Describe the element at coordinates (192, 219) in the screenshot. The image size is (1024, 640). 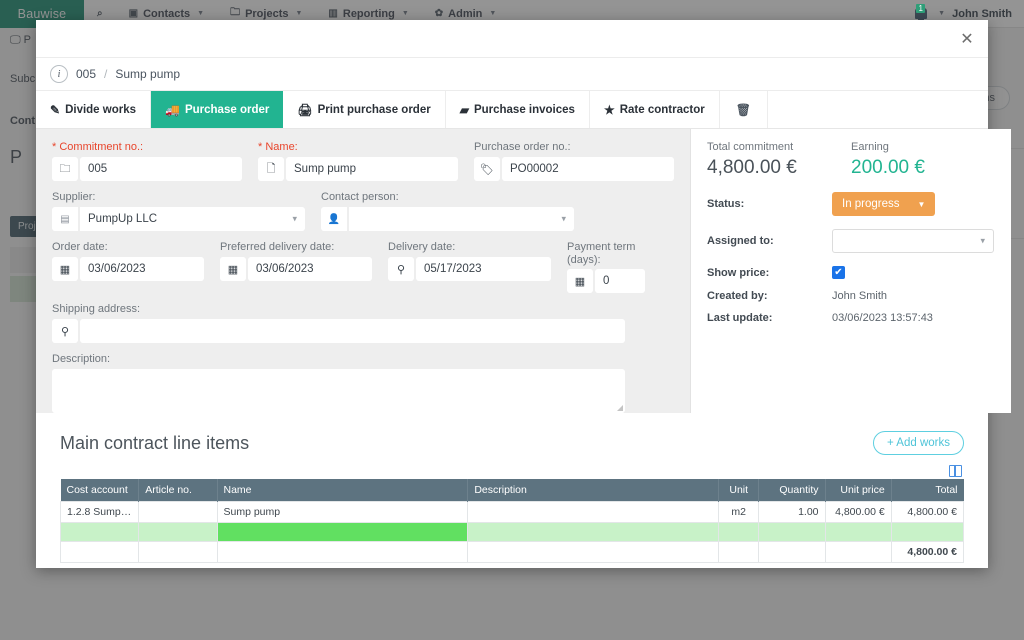
I see `supplier-value: PumpUp LLC` at that location.